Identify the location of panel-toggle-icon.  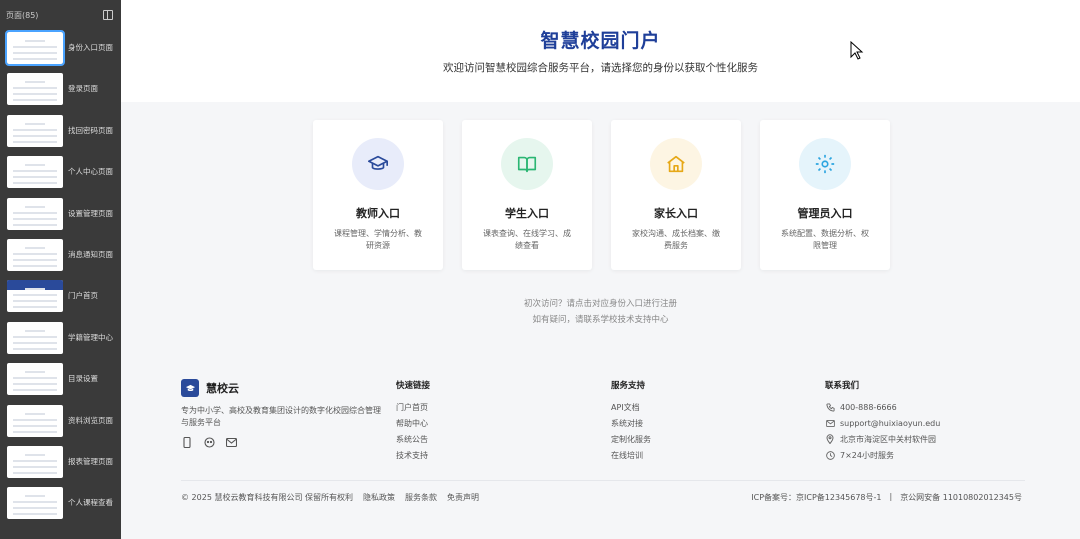
(108, 15).